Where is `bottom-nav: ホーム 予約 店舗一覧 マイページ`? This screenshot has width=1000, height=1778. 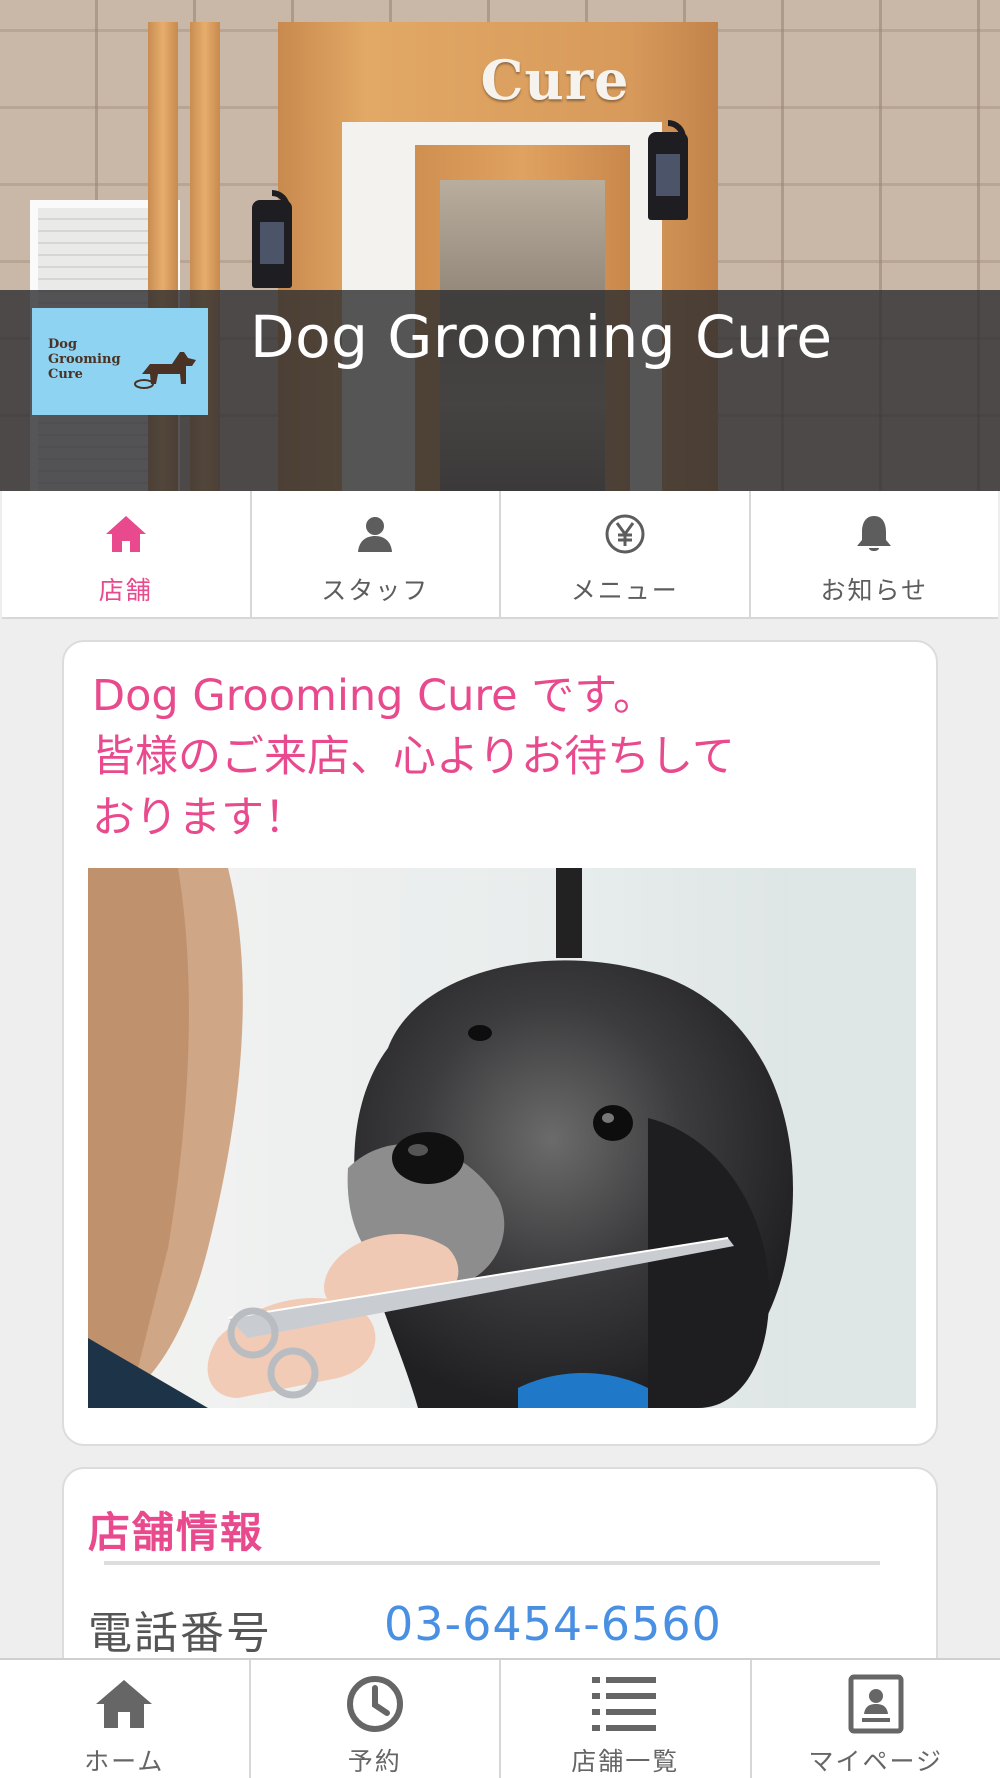
bottom-nav: ホーム 予約 店舗一覧 マイページ is located at coordinates (500, 1718).